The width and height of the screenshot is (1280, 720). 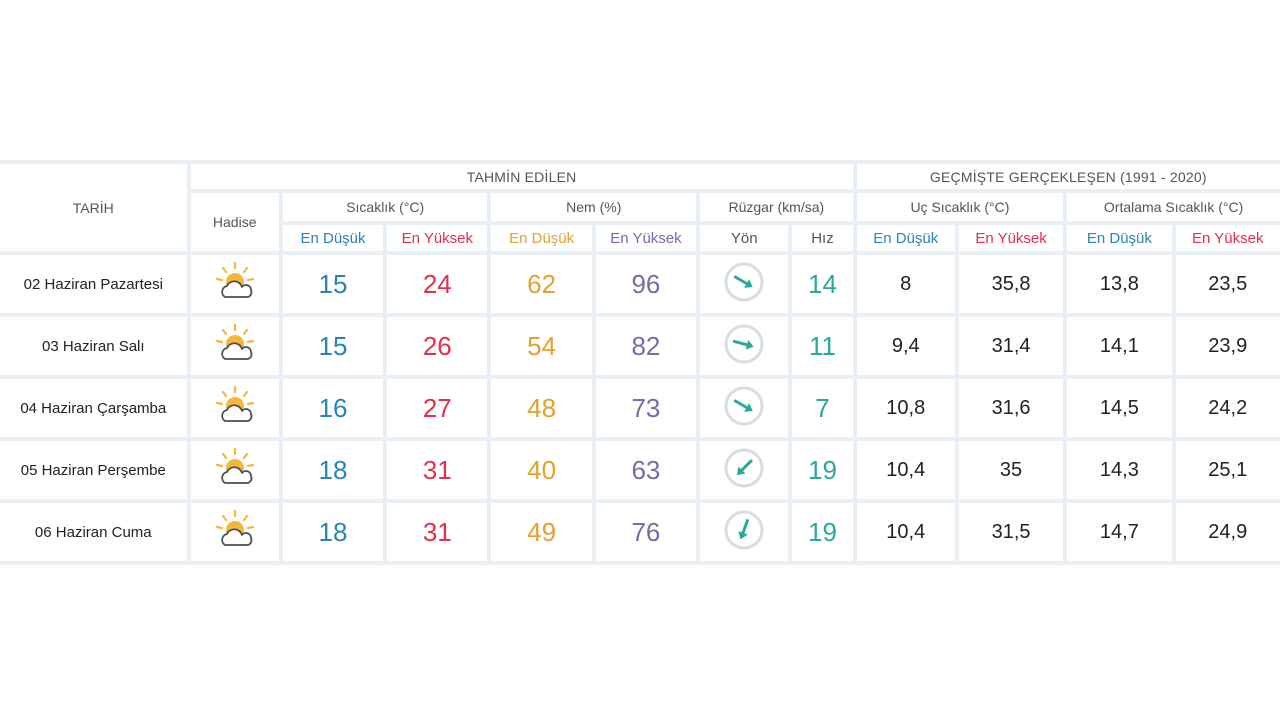 I want to click on date-cell: 05 Haziran Perşembe, so click(x=93, y=470).